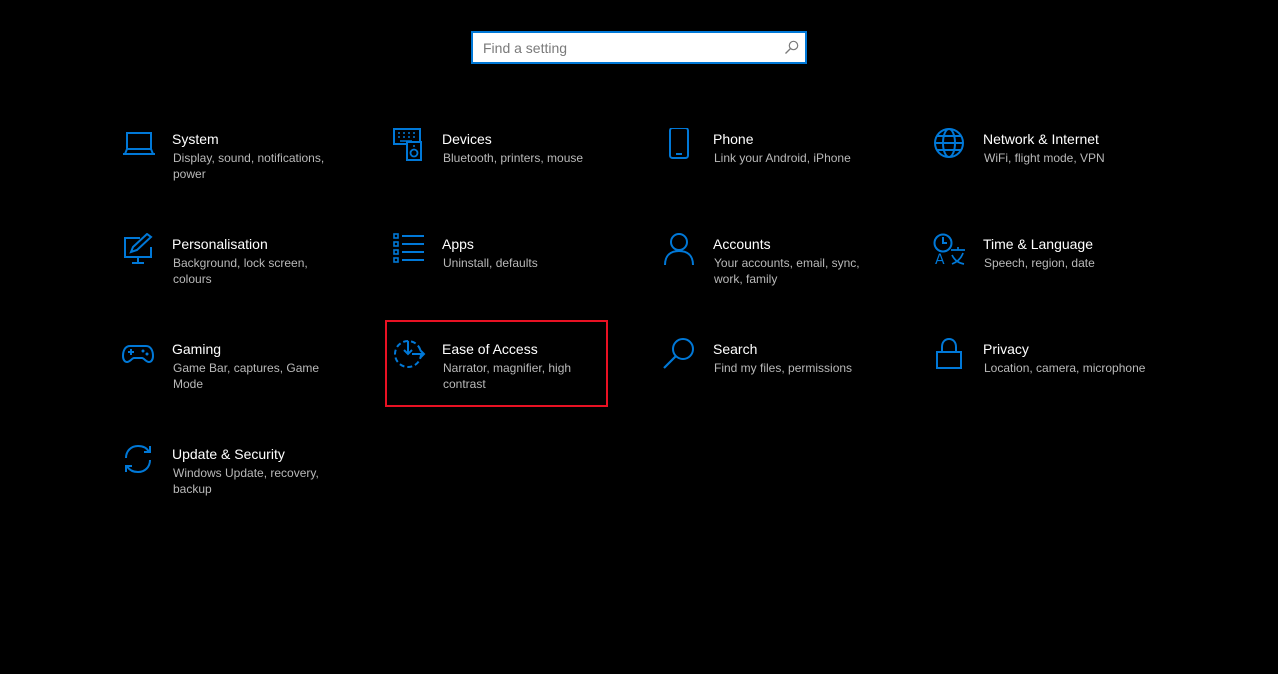 The image size is (1278, 674). Describe the element at coordinates (679, 143) in the screenshot. I see `phone-icon` at that location.